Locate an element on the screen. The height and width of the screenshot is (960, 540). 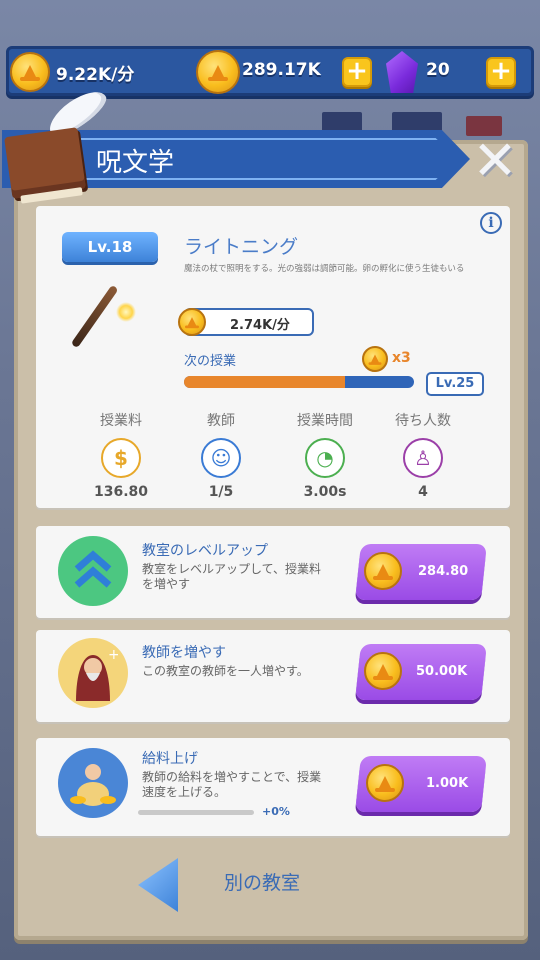
salary-progress-bar is located at coordinates (196, 812).